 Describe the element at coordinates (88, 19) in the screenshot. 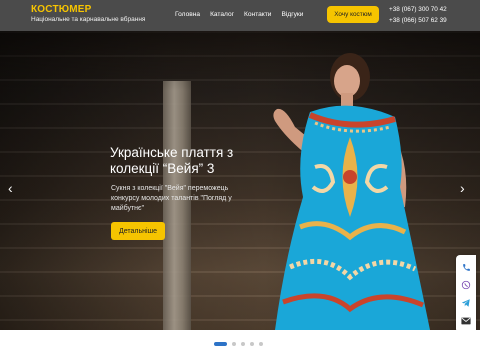

I see `logo-subtitle: Національне та карнавальне вбрання` at that location.